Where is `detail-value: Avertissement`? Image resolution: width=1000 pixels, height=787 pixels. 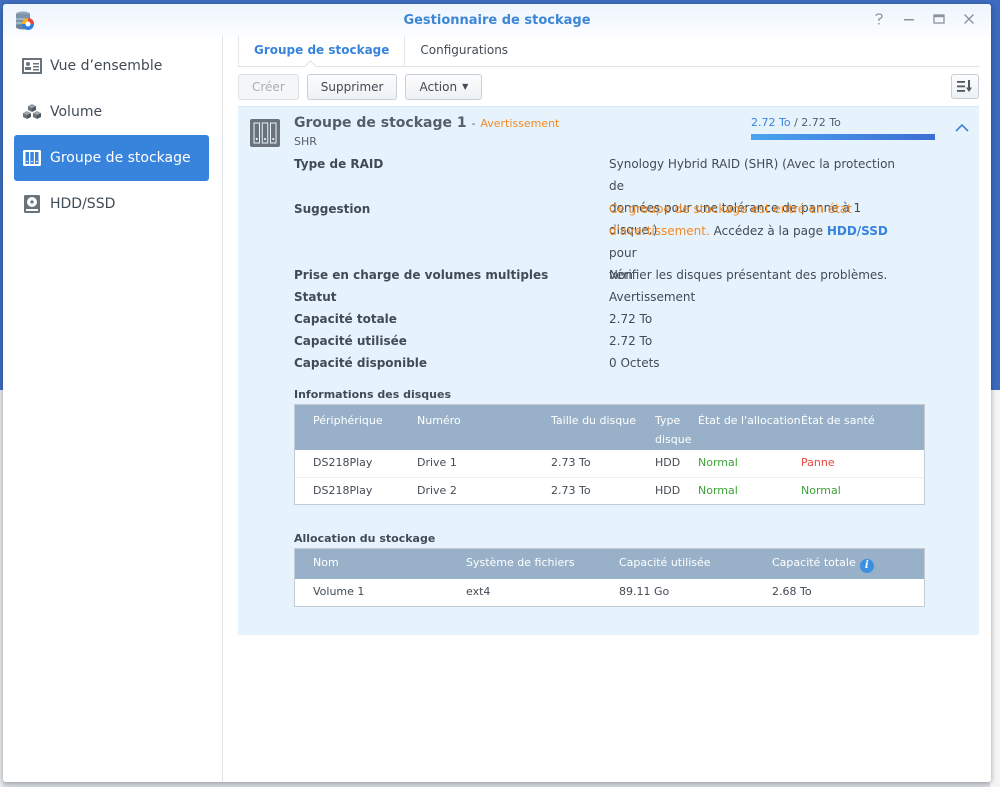 detail-value: Avertissement is located at coordinates (652, 297).